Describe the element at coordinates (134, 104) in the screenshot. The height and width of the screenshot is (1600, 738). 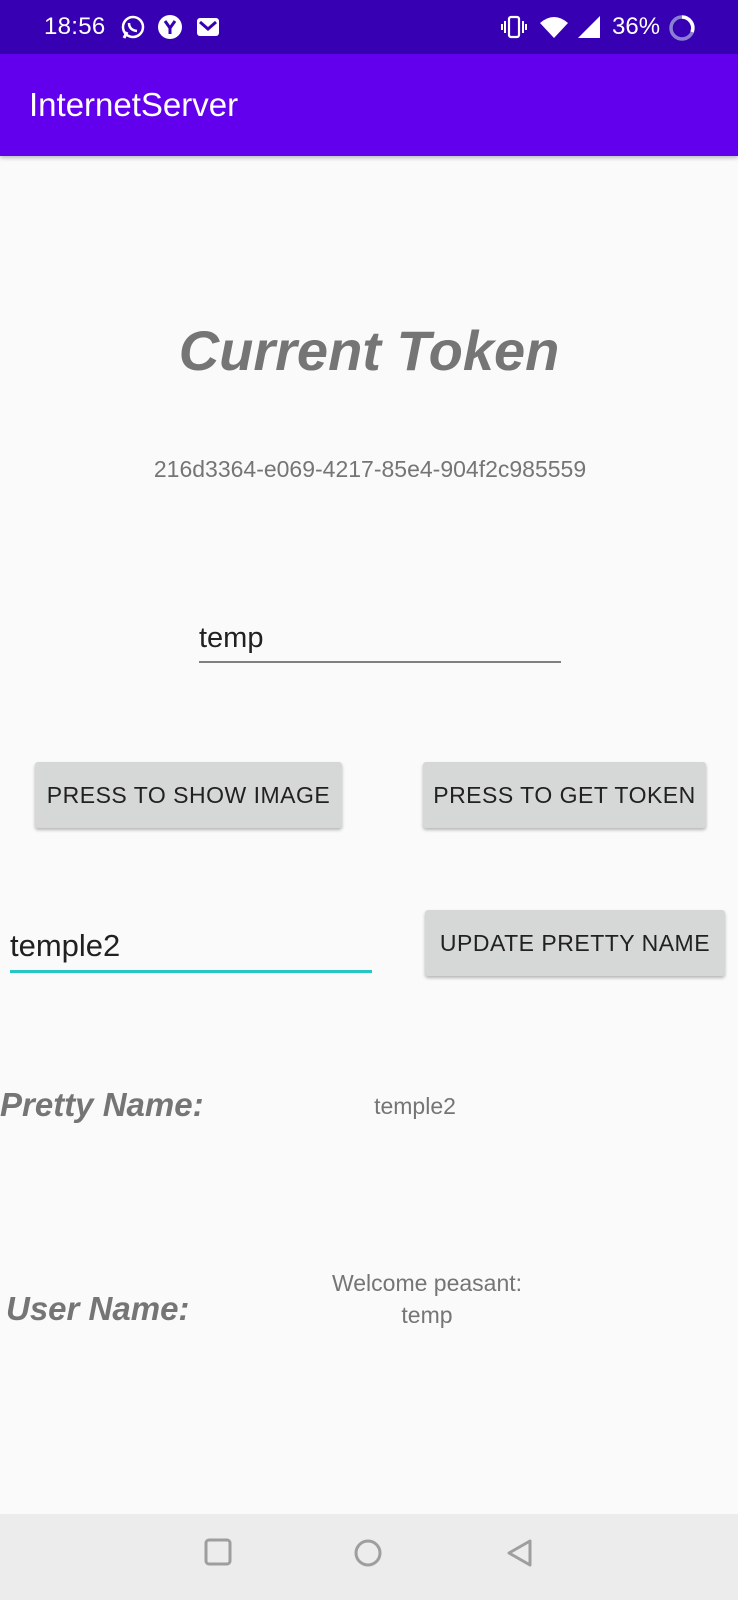
I see `app-title: InternetServer` at that location.